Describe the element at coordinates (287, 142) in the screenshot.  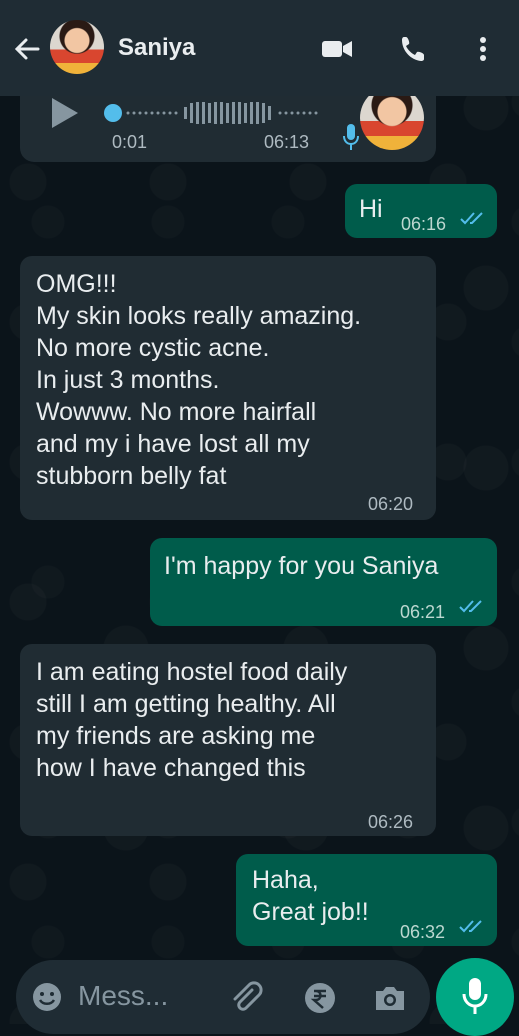
I see `voice-time: 06:13` at that location.